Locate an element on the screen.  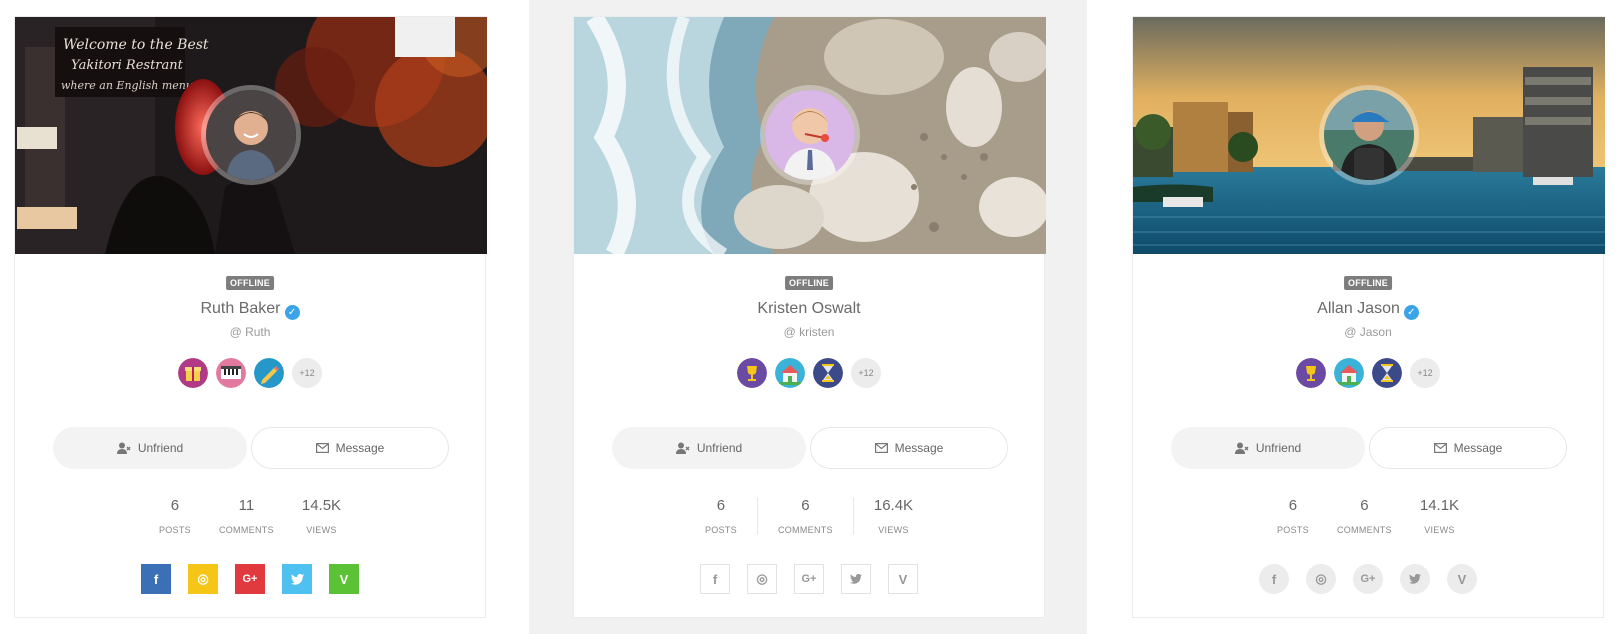
gift-badge-icon is located at coordinates (193, 373).